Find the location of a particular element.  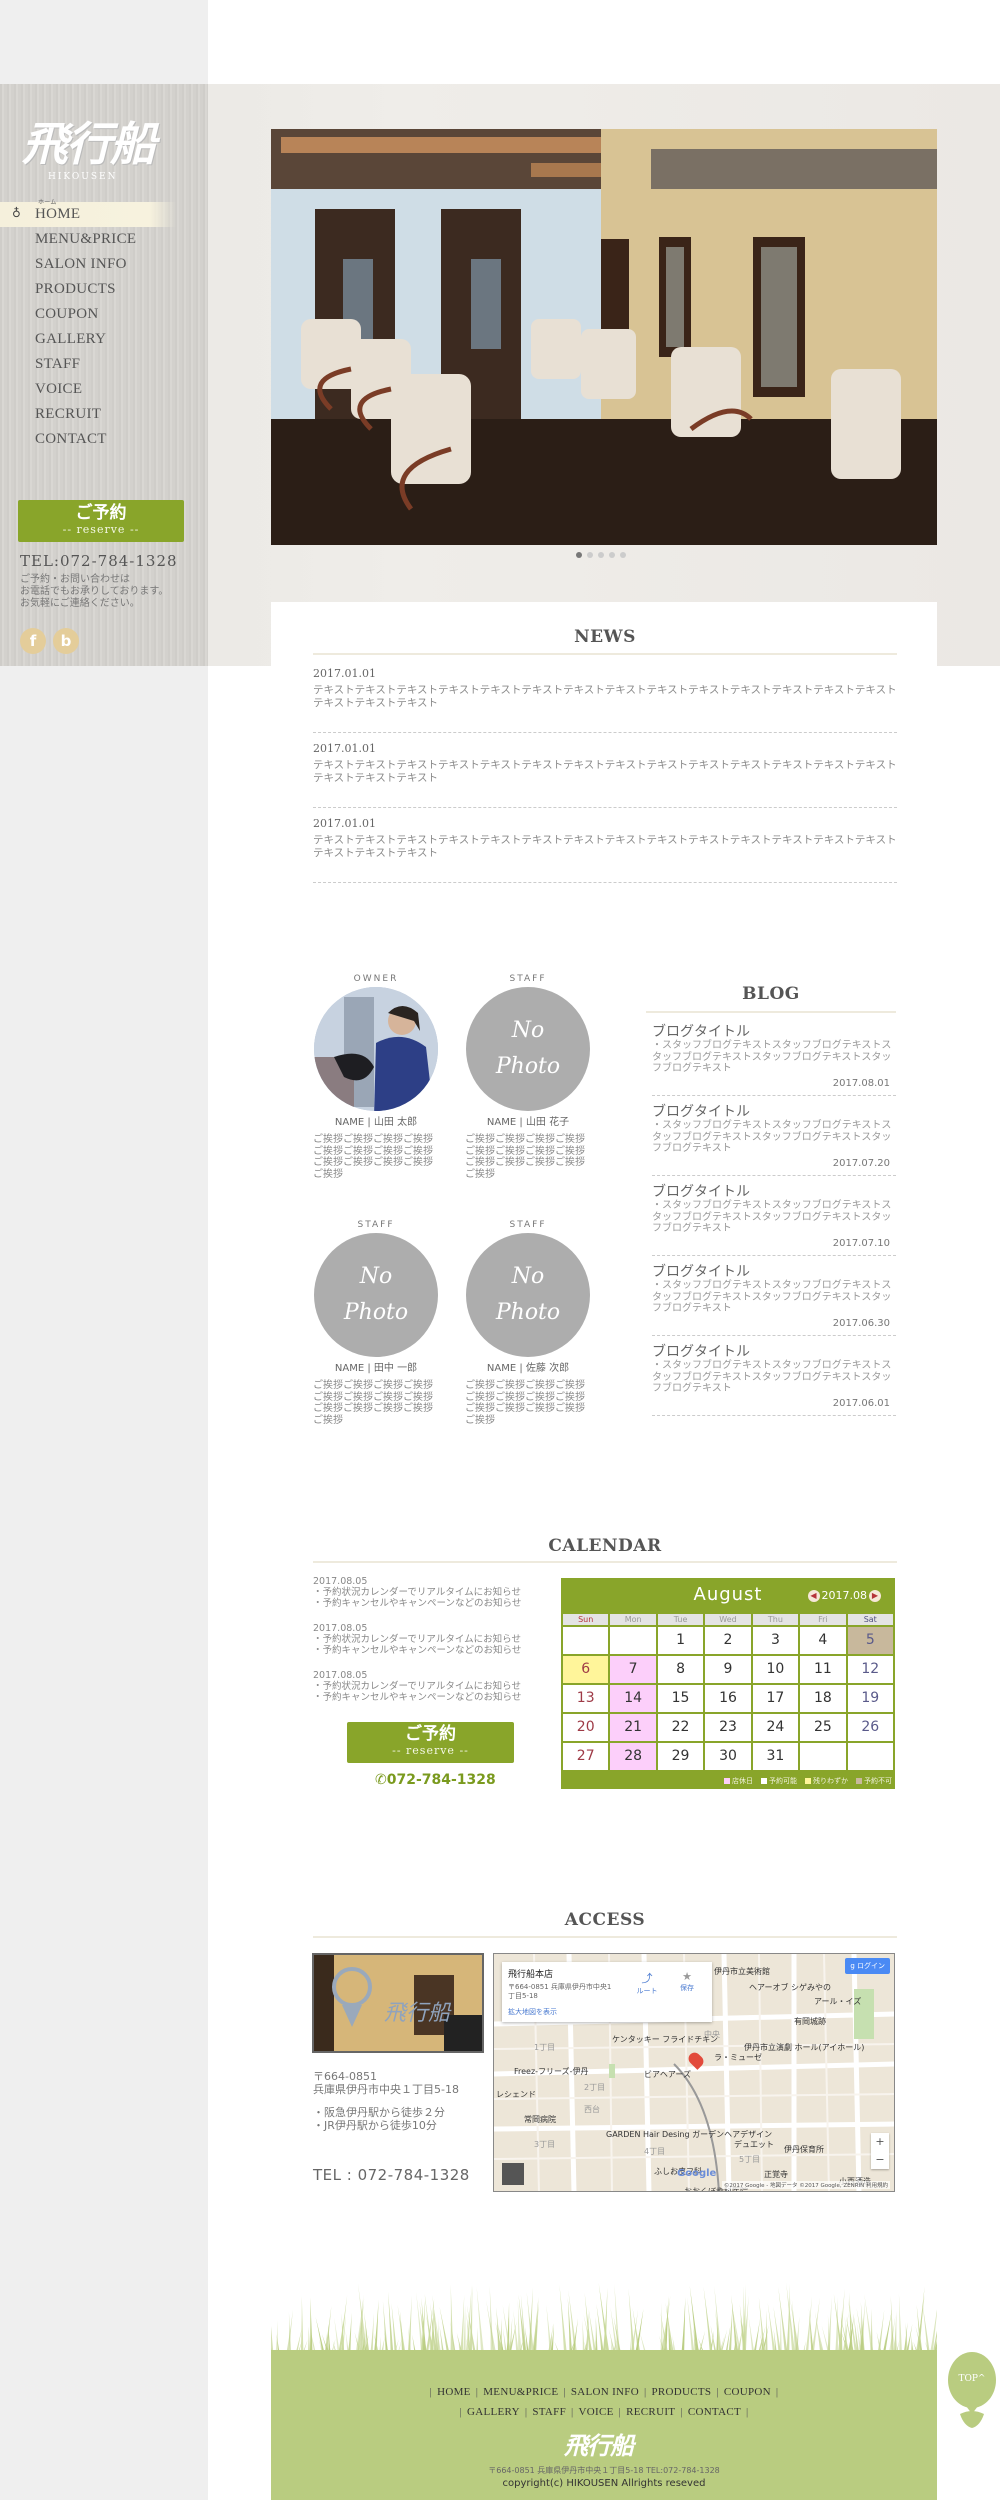

sidebar-item-menu-price: MENU&PRICE is located at coordinates (104, 239).